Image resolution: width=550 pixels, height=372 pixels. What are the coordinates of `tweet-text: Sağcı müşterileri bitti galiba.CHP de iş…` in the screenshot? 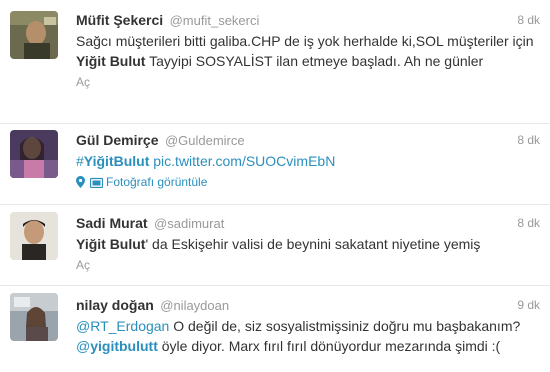 It's located at (305, 51).